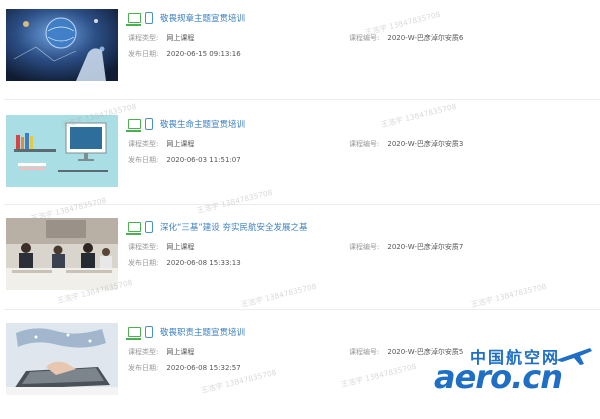  What do you see at coordinates (406, 247) in the screenshot?
I see `course-code: 课程编号: 2020-W-巴彦淖尔安质7` at bounding box center [406, 247].